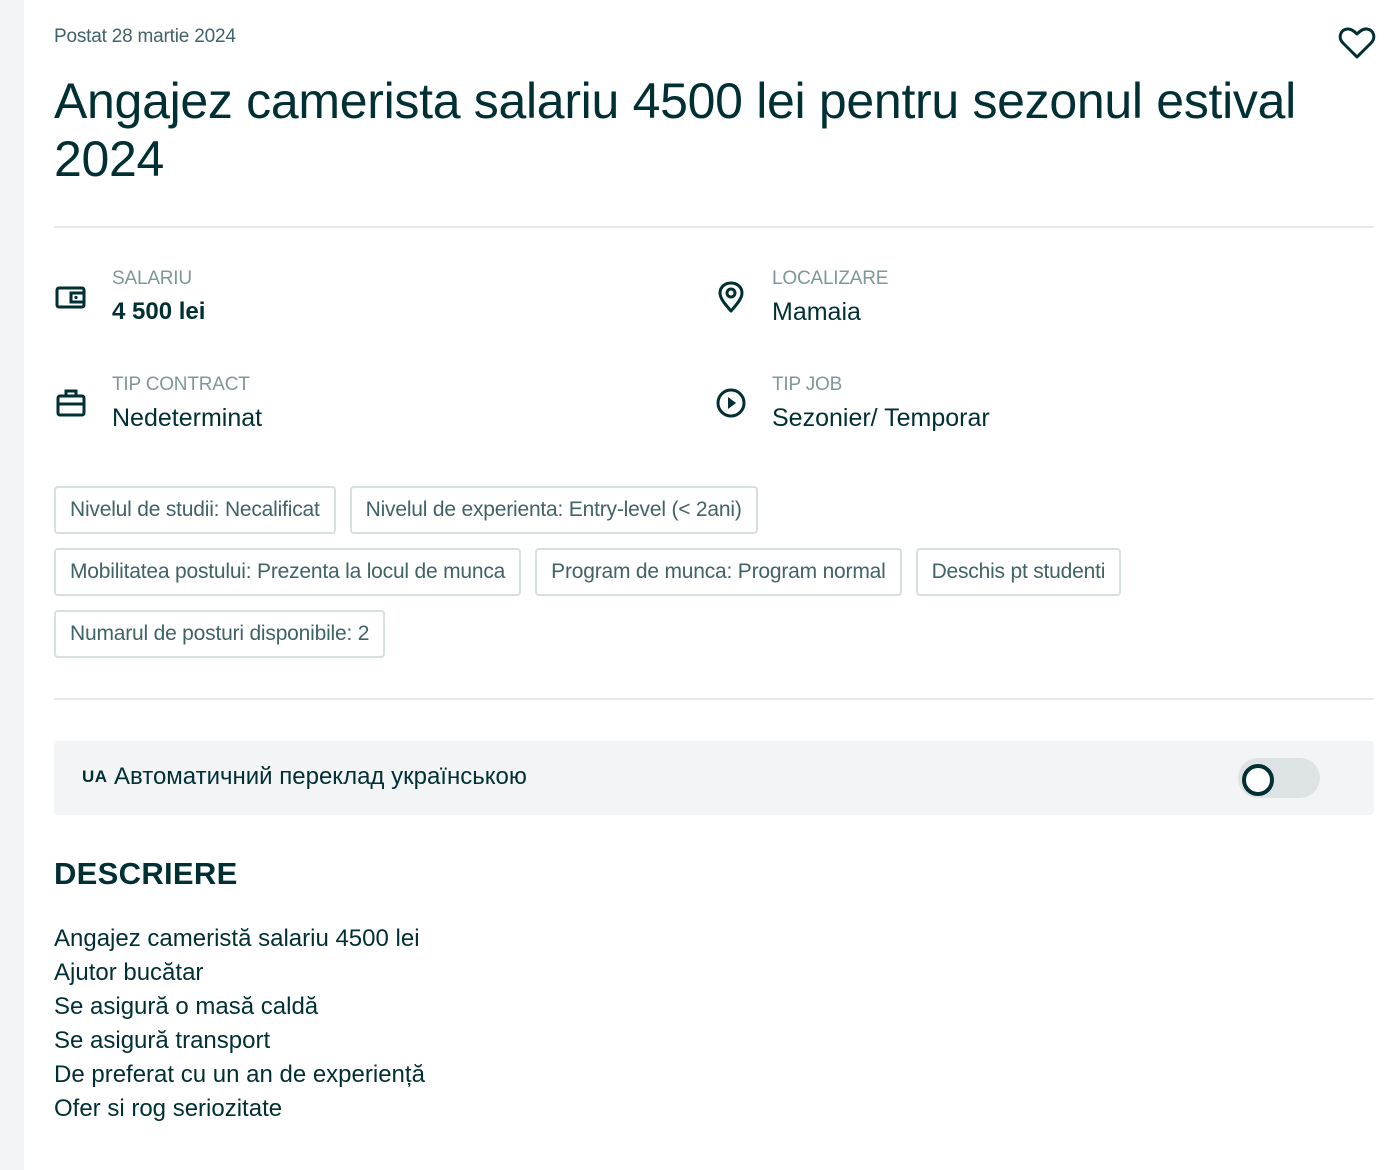  What do you see at coordinates (129, 972) in the screenshot?
I see `description-line: Ajutor bucătar` at bounding box center [129, 972].